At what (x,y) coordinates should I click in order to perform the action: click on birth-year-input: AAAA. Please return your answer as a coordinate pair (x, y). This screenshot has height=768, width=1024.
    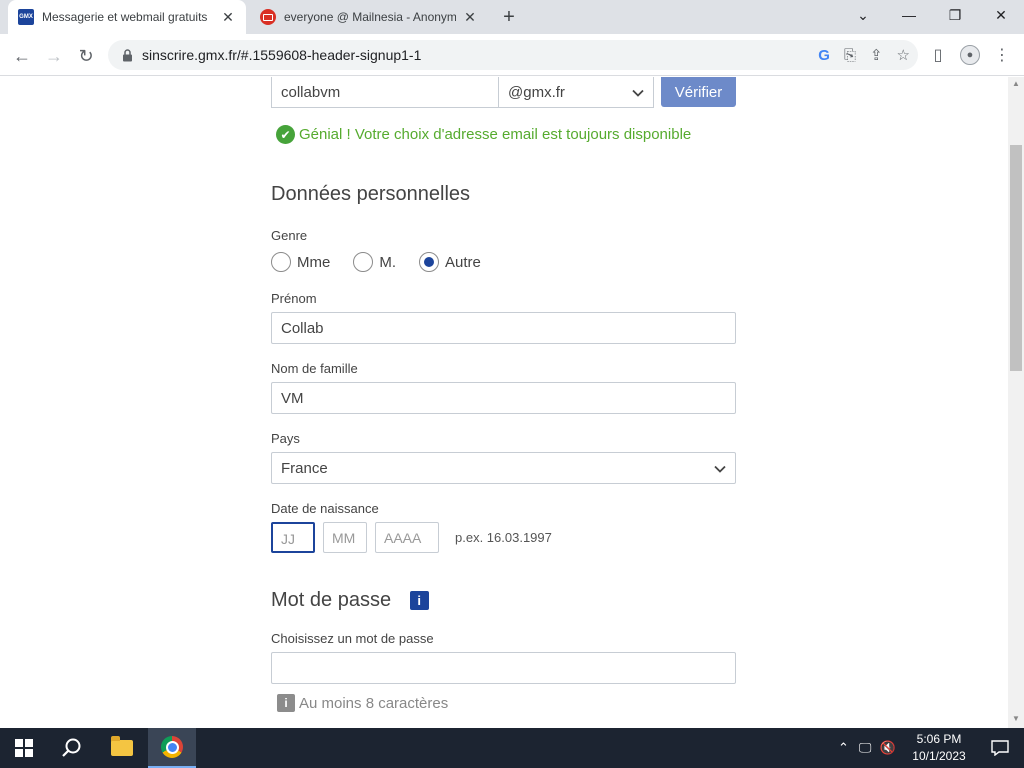
    Looking at the image, I should click on (407, 537).